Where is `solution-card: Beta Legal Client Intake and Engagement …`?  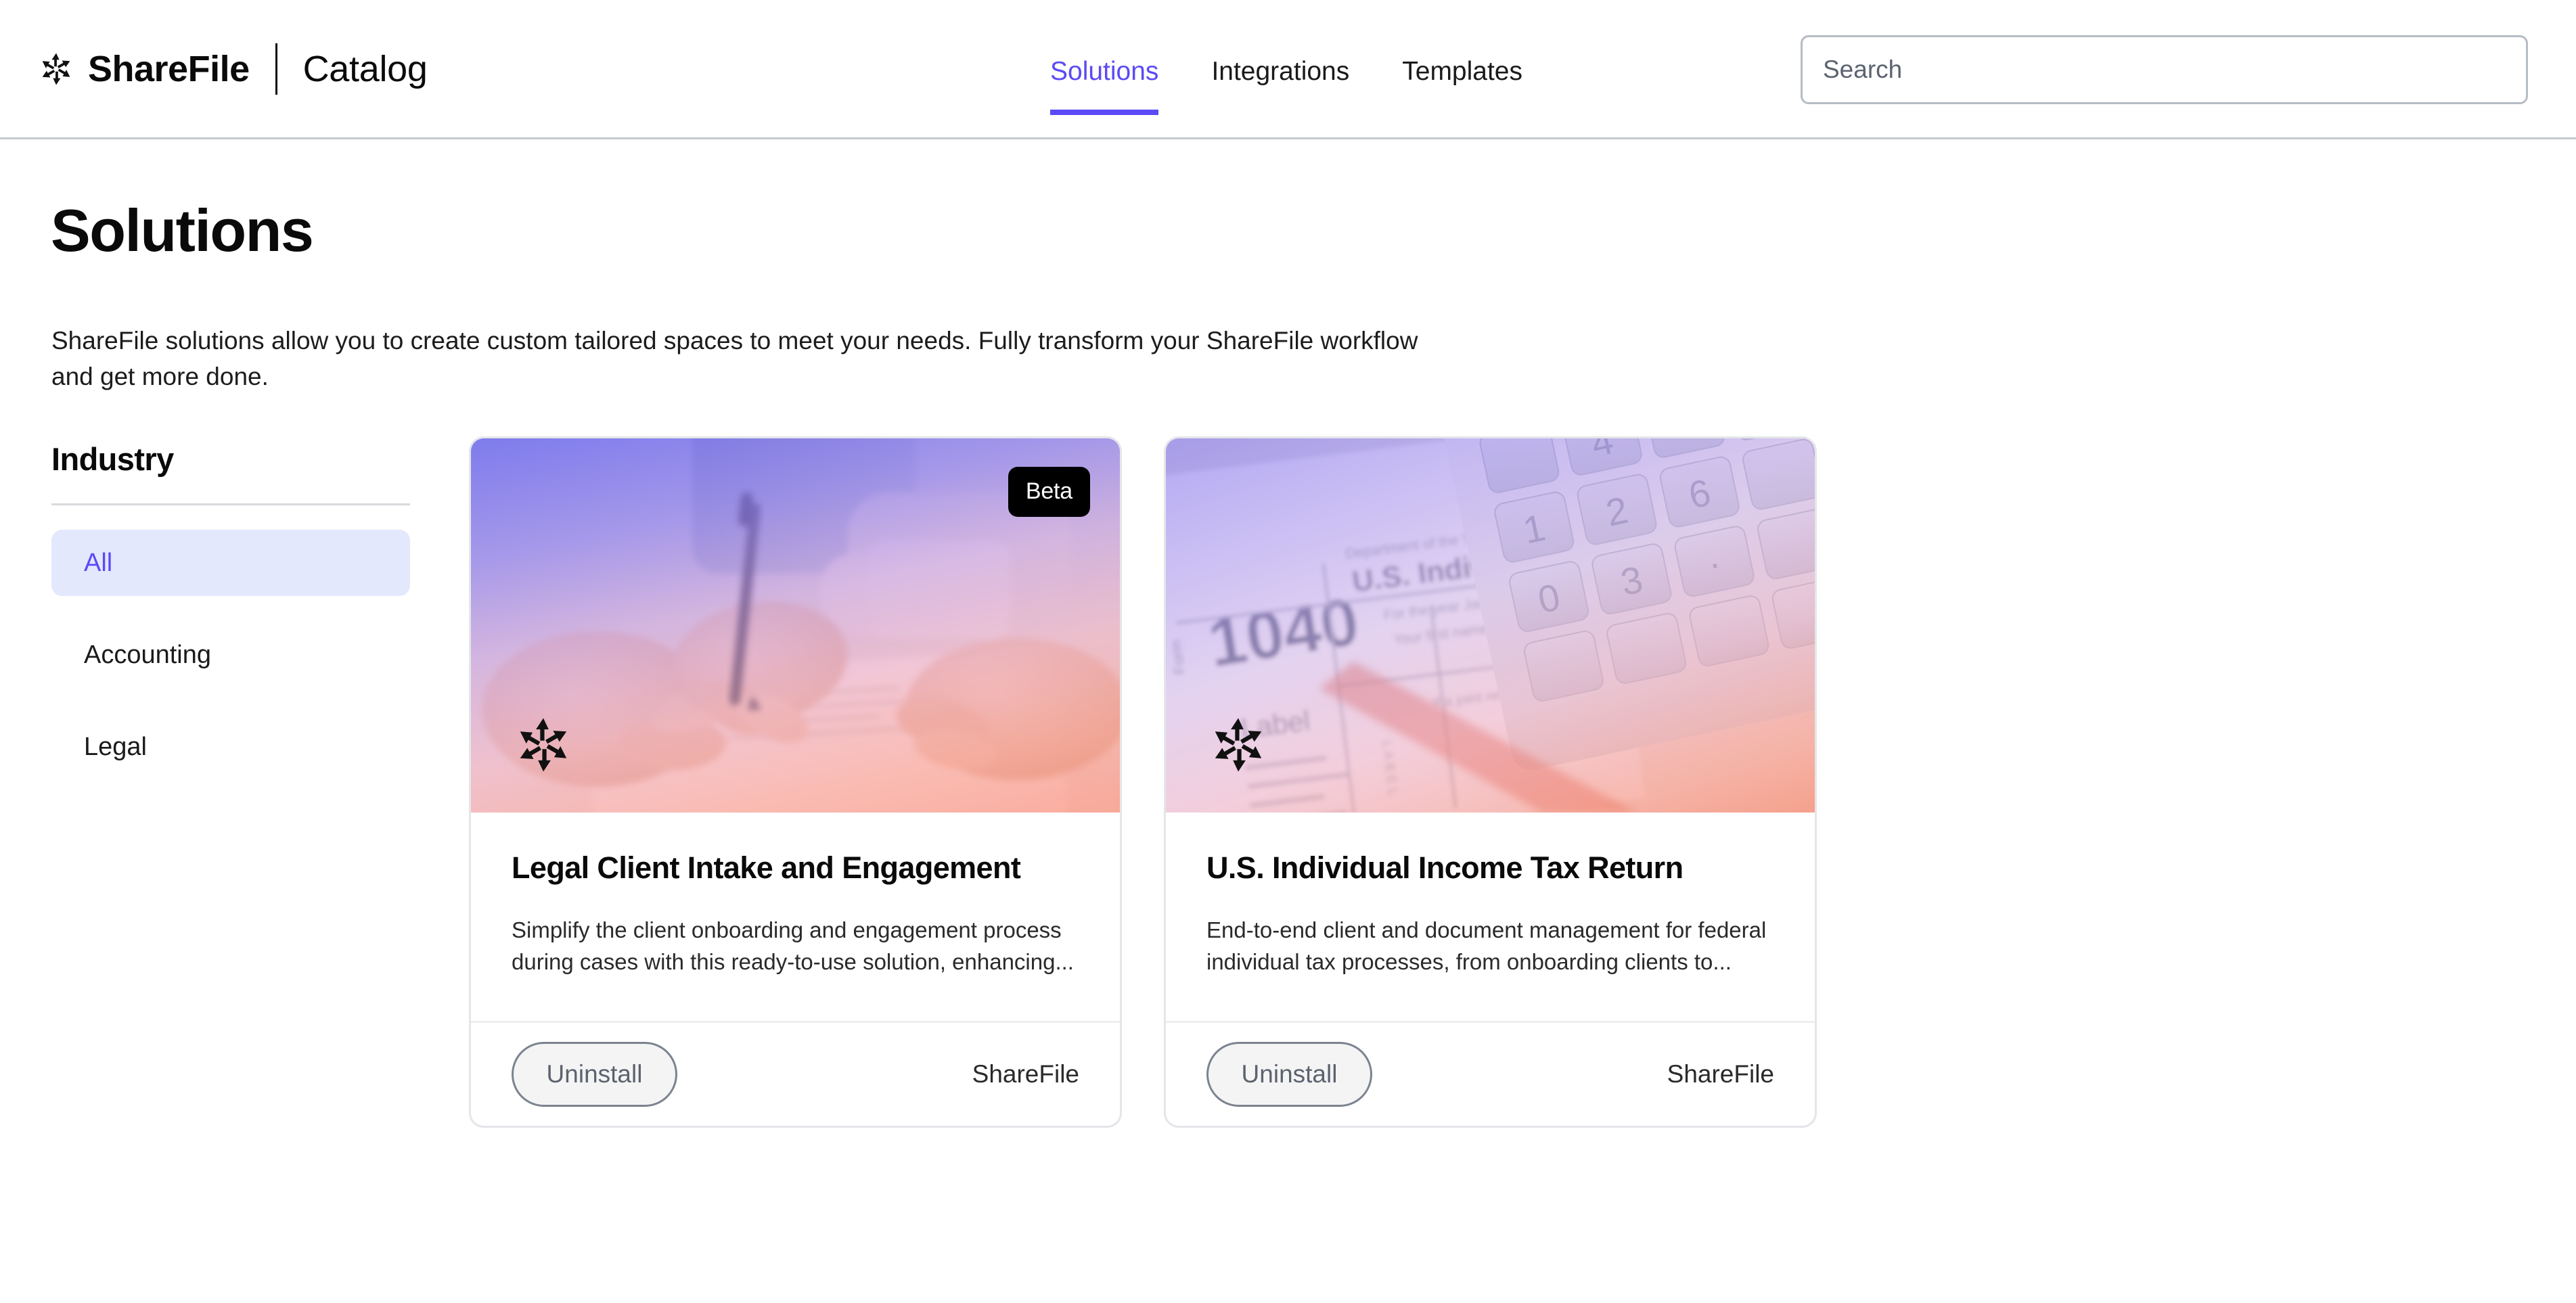 solution-card: Beta Legal Client Intake and Engagement … is located at coordinates (796, 782).